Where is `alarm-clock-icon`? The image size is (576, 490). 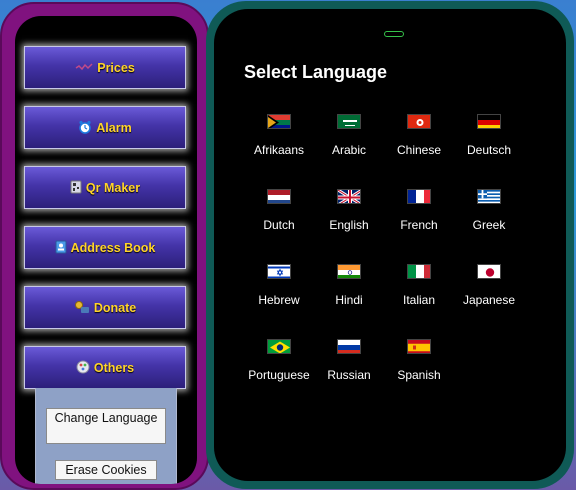
alarm-clock-icon is located at coordinates (85, 128).